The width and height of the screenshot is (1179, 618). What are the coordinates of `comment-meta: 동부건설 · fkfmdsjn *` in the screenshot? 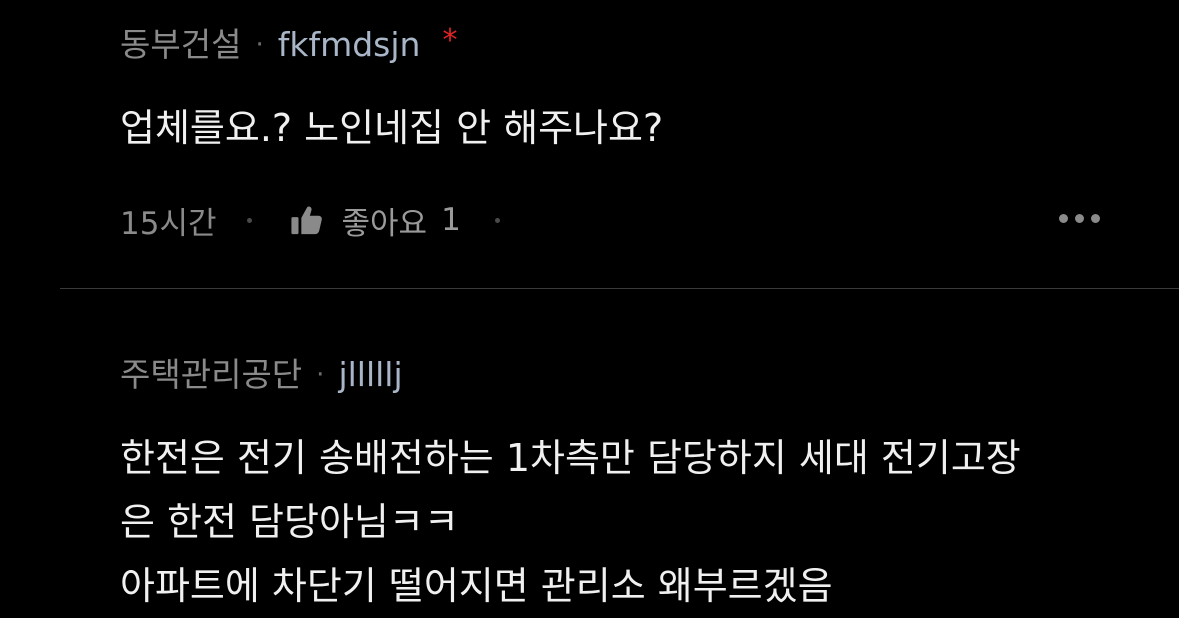 It's located at (289, 43).